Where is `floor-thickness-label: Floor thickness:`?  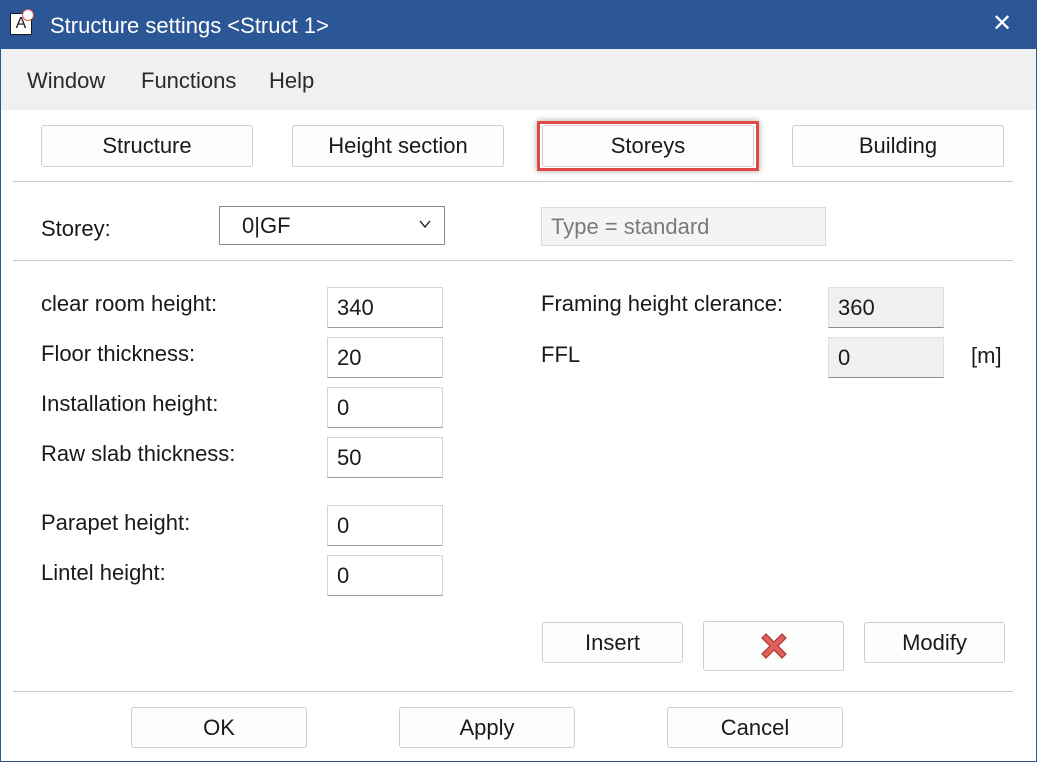
floor-thickness-label: Floor thickness: is located at coordinates (118, 353).